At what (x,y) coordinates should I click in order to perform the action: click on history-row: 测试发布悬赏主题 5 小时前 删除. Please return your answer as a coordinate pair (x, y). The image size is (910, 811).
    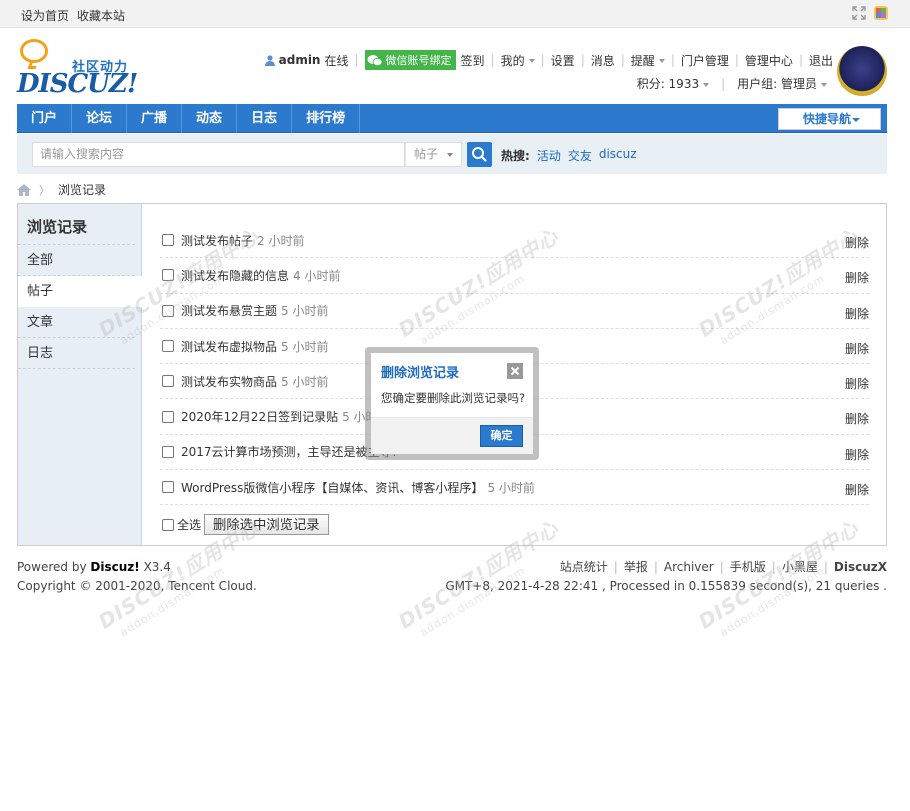
    Looking at the image, I should click on (514, 311).